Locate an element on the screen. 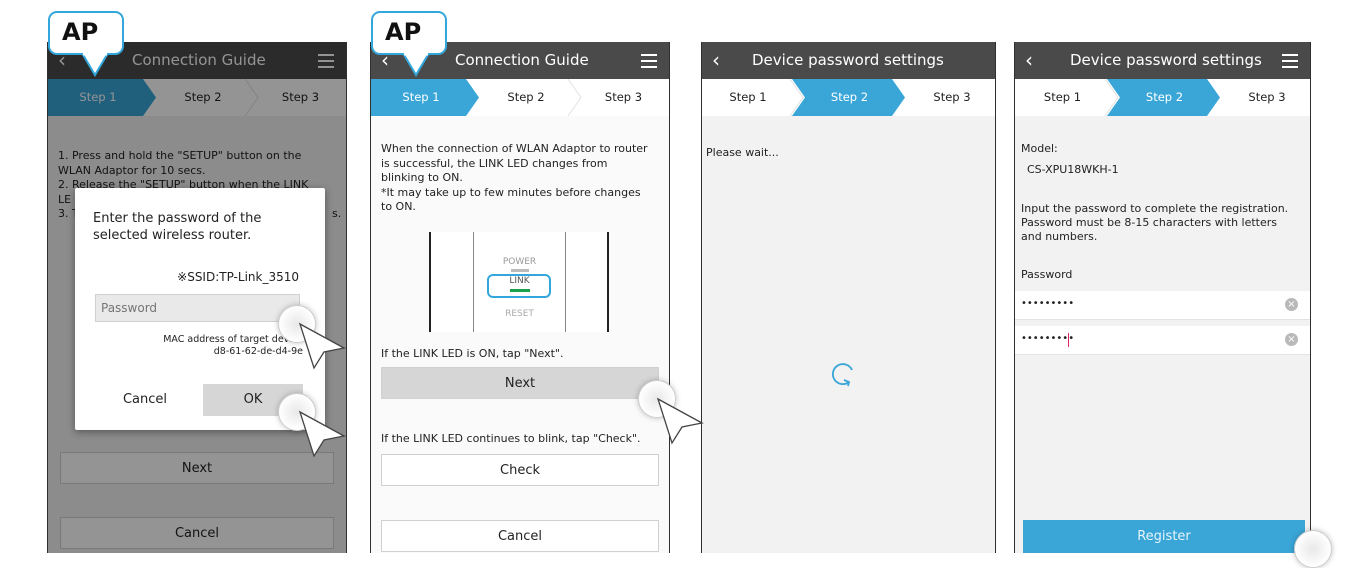 The image size is (1356, 568). touch-indicator is located at coordinates (1313, 549).